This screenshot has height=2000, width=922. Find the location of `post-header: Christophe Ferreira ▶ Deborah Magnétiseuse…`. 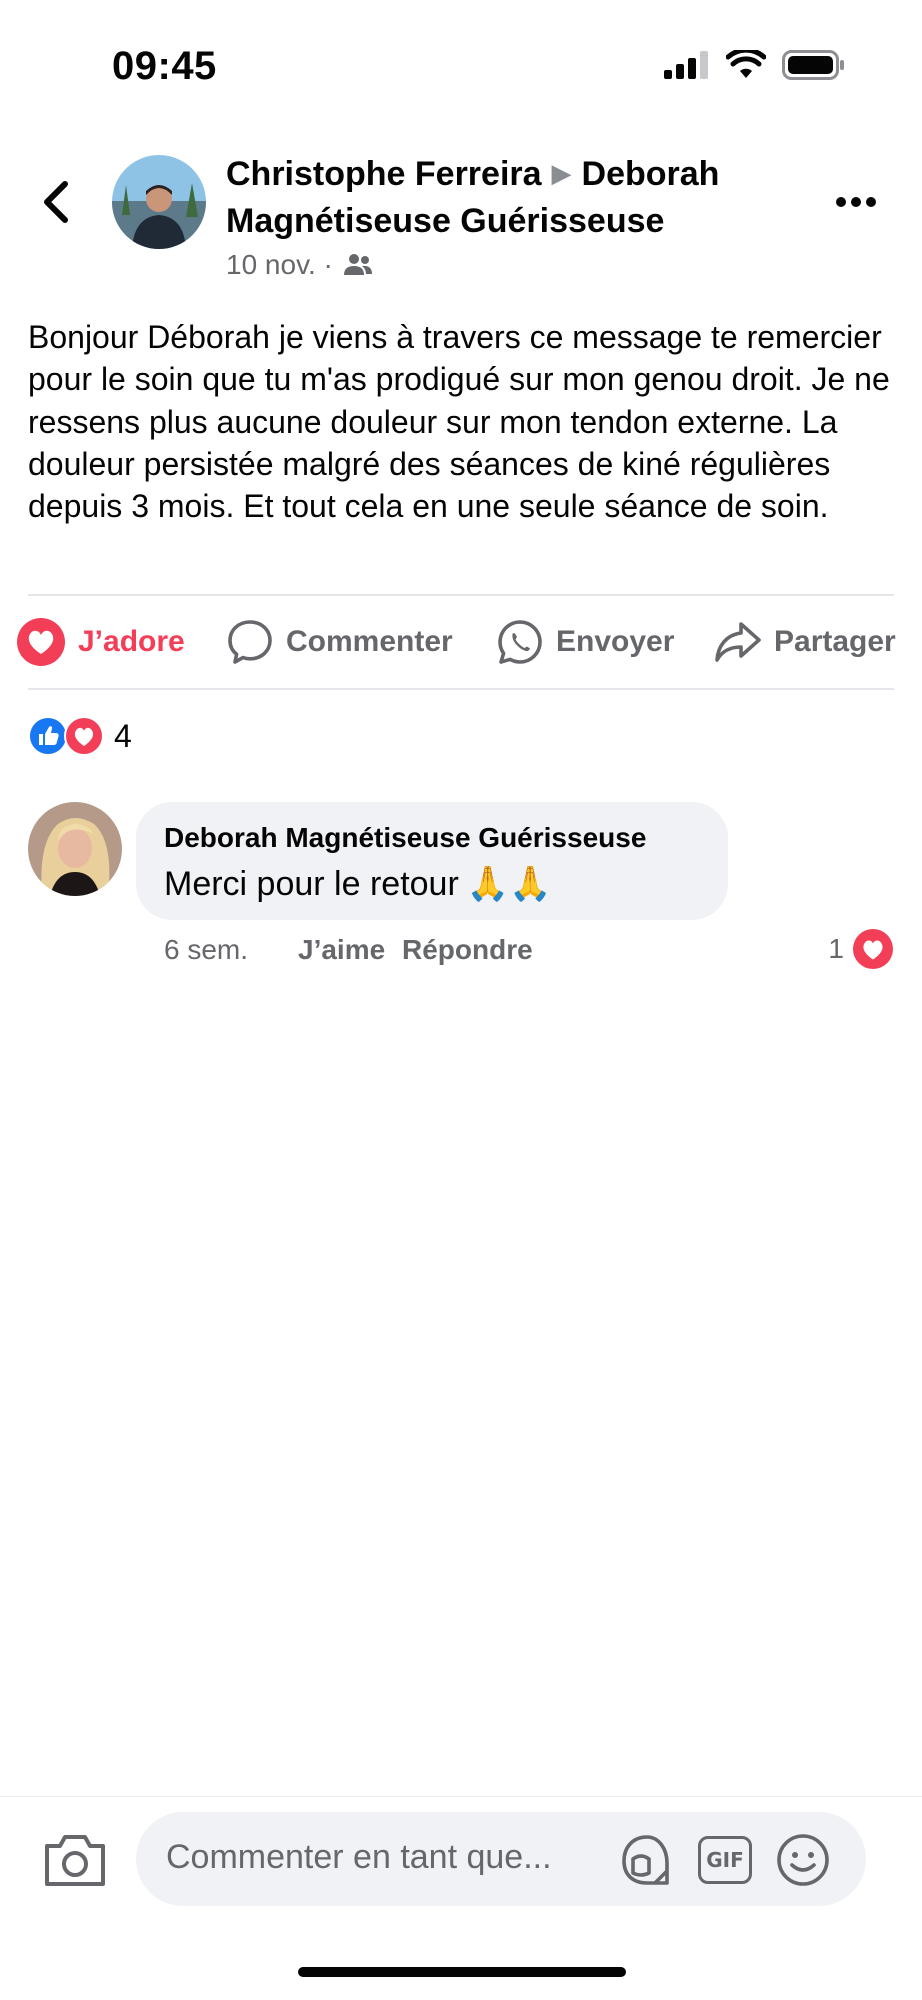

post-header: Christophe Ferreira ▶ Deborah Magnétiseuse… is located at coordinates (516, 215).